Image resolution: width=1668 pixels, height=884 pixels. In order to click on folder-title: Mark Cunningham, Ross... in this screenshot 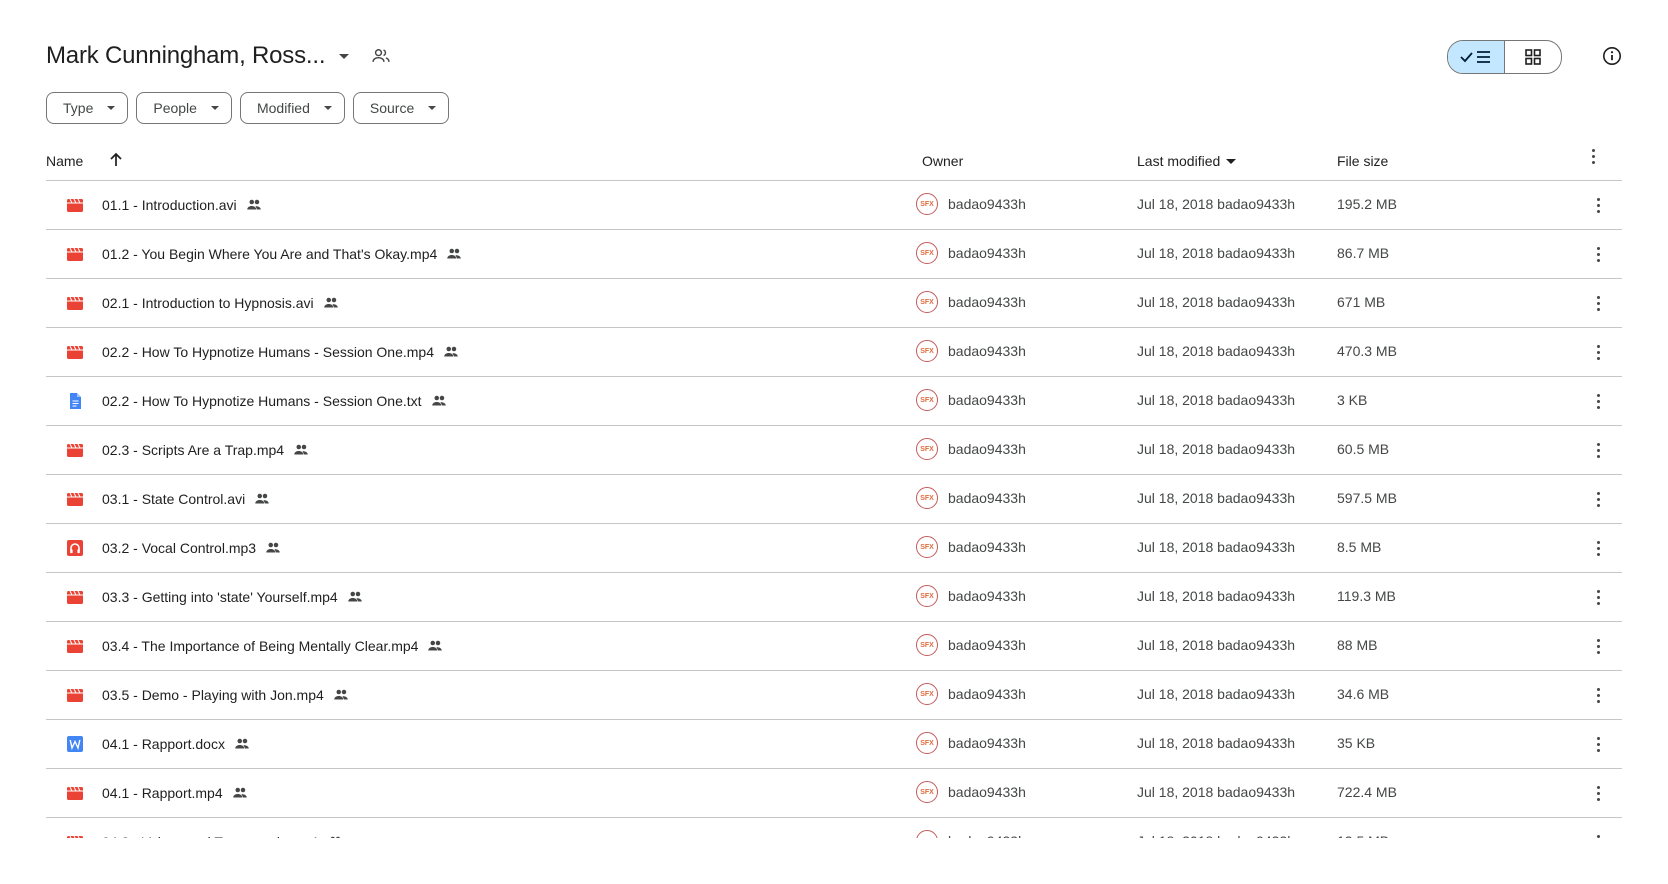, I will do `click(186, 56)`.